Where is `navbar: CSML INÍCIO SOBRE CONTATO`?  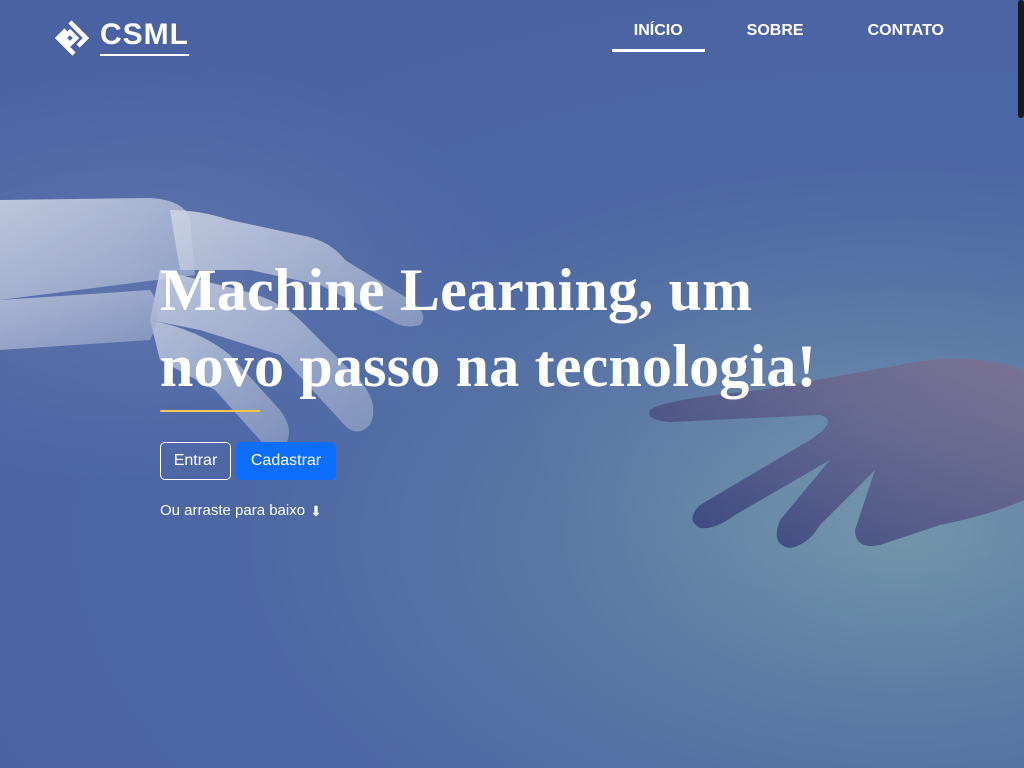
navbar: CSML INÍCIO SOBRE CONTATO is located at coordinates (512, 40).